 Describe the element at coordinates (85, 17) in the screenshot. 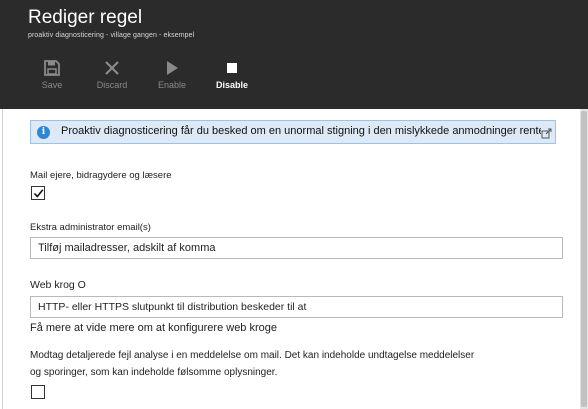

I see `page-title: Rediger regel` at that location.